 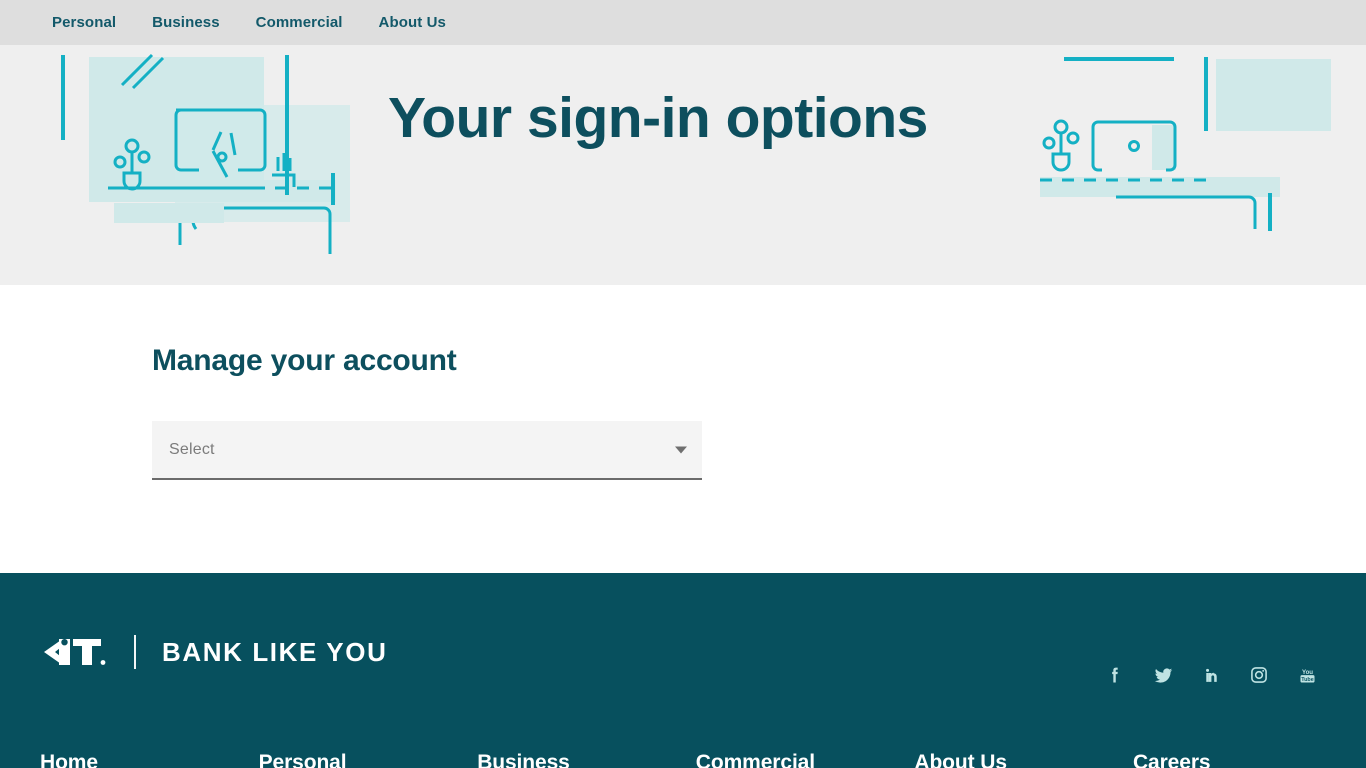 I want to click on brand-tagline: BANK LIKE YOU, so click(x=275, y=651).